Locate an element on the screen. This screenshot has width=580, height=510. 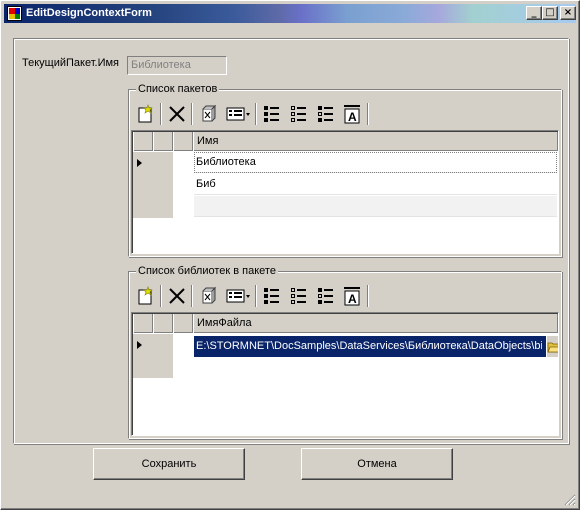
title-bar: EditDesignContextForm _ □ × is located at coordinates (290, 13).